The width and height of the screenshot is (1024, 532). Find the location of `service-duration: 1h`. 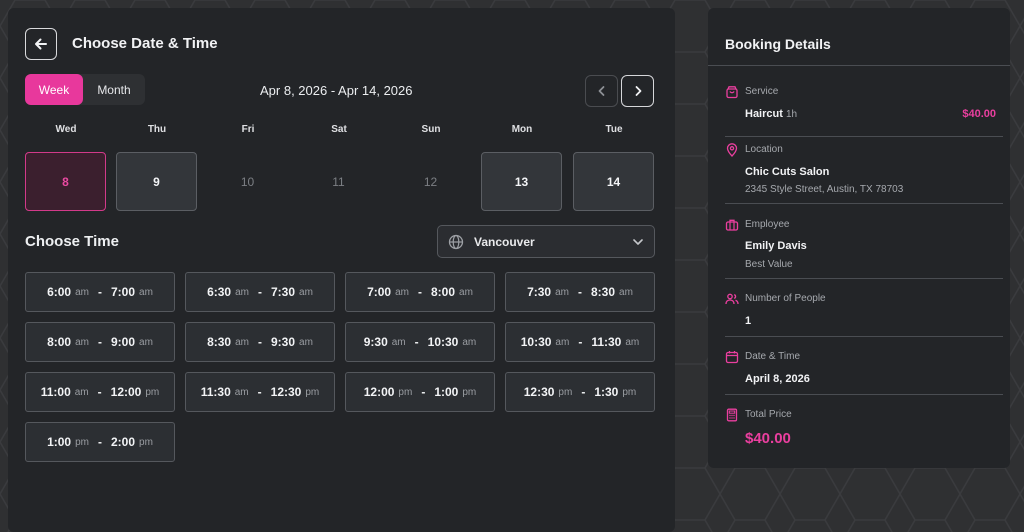

service-duration: 1h is located at coordinates (791, 114).